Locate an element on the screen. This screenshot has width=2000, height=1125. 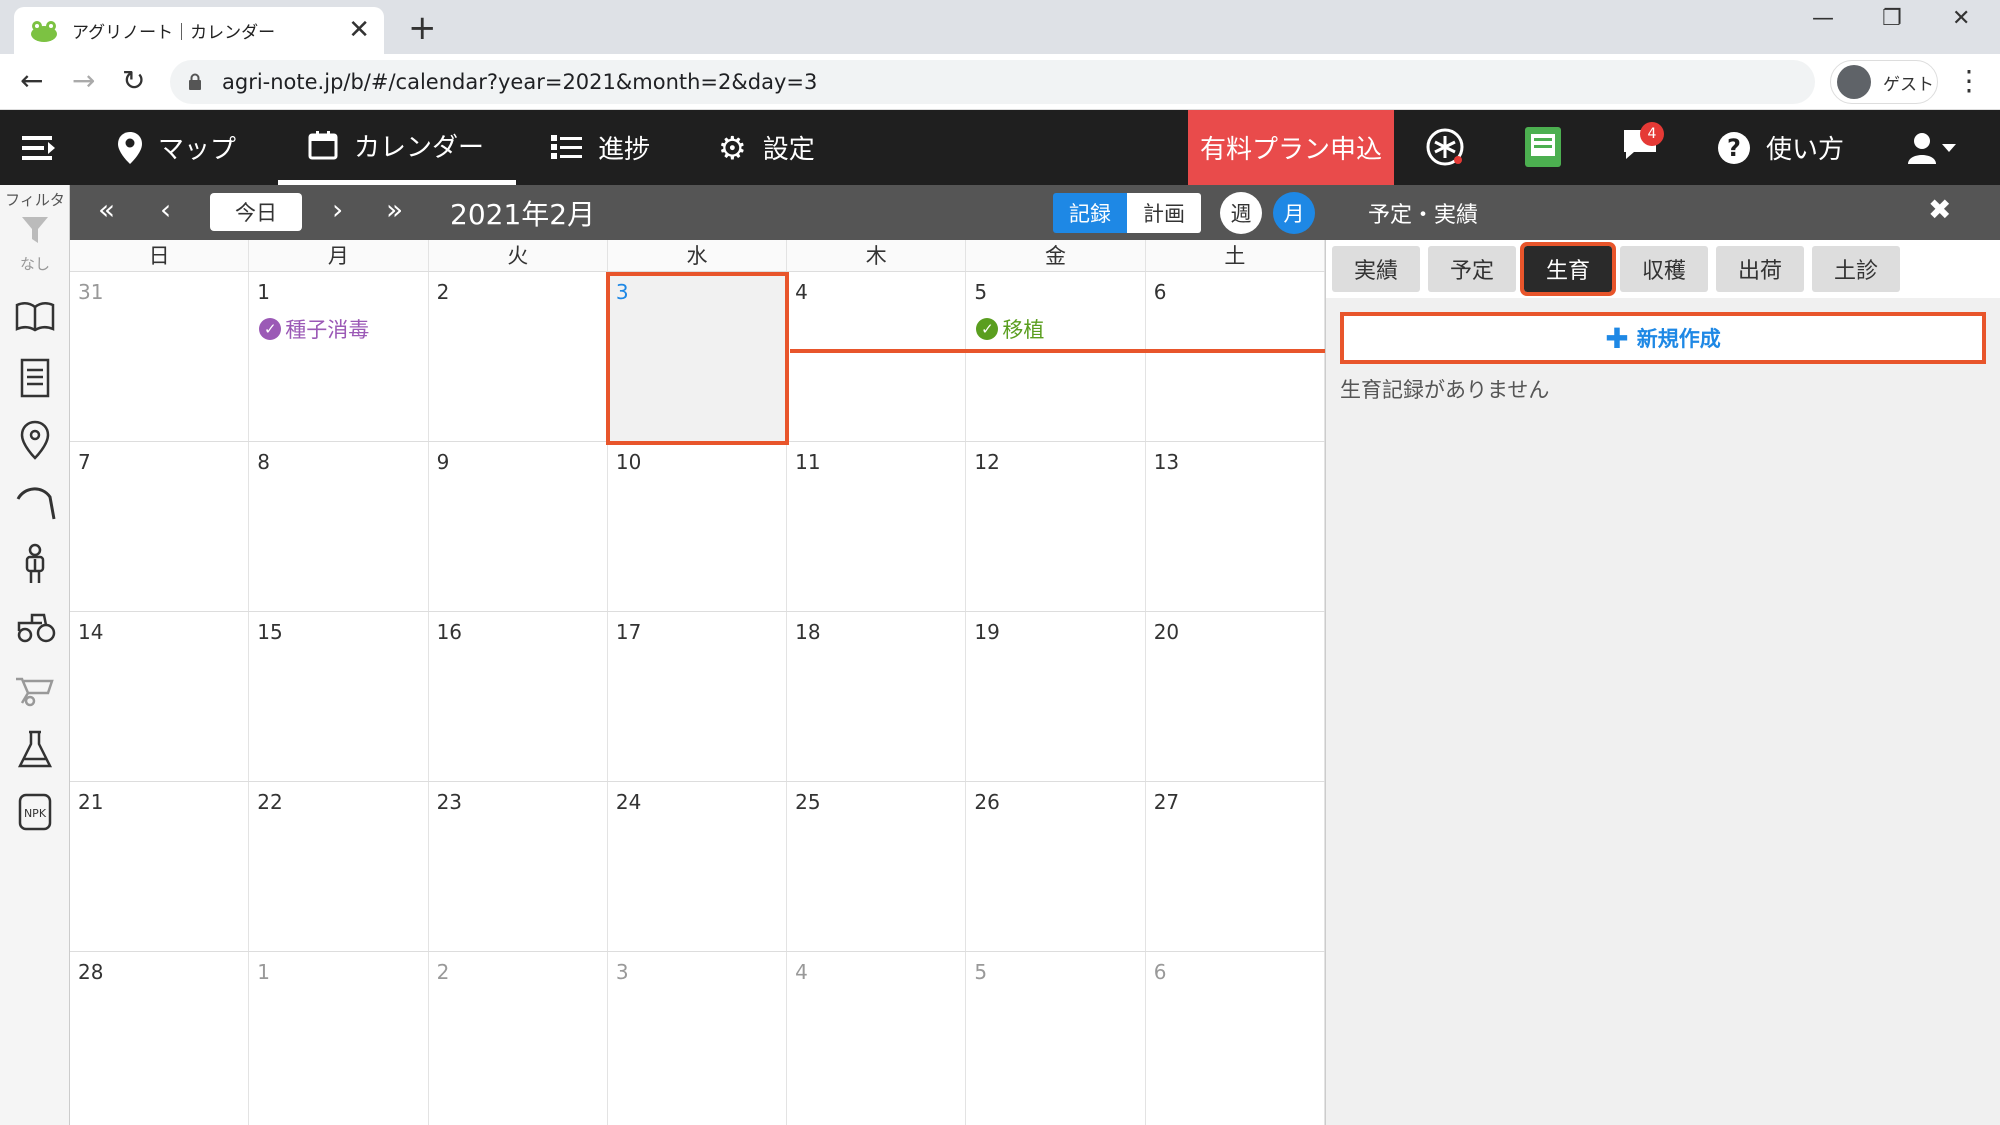
calendar-toolbar: « ‹ 今日 › » 2021年2月 記録 計画 週 月 予定・実績 ✖ is located at coordinates (1035, 212).